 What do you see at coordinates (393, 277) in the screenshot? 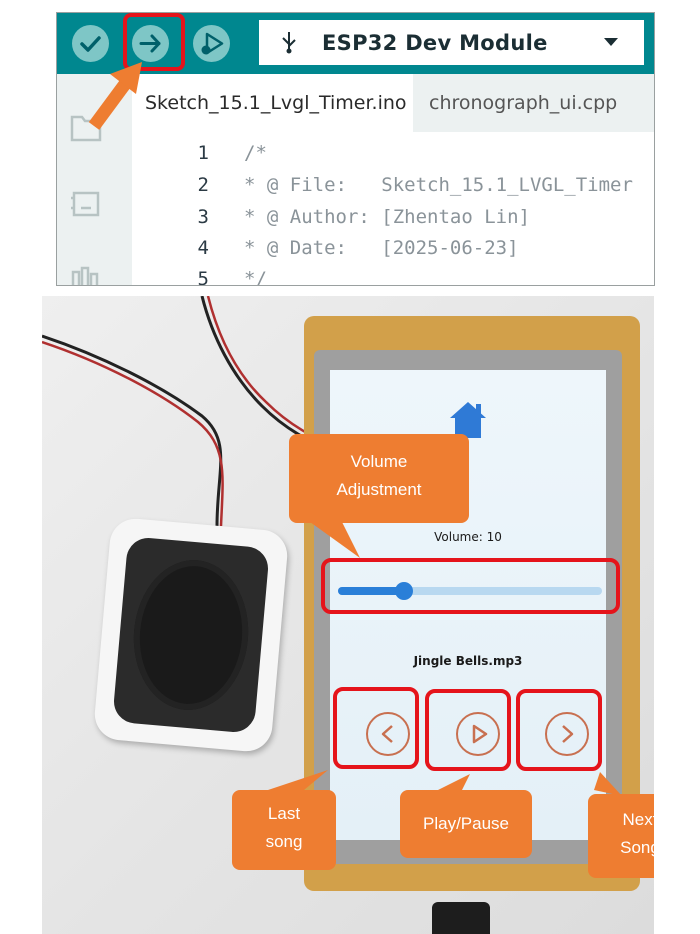
I see `code-line: 5 */` at bounding box center [393, 277].